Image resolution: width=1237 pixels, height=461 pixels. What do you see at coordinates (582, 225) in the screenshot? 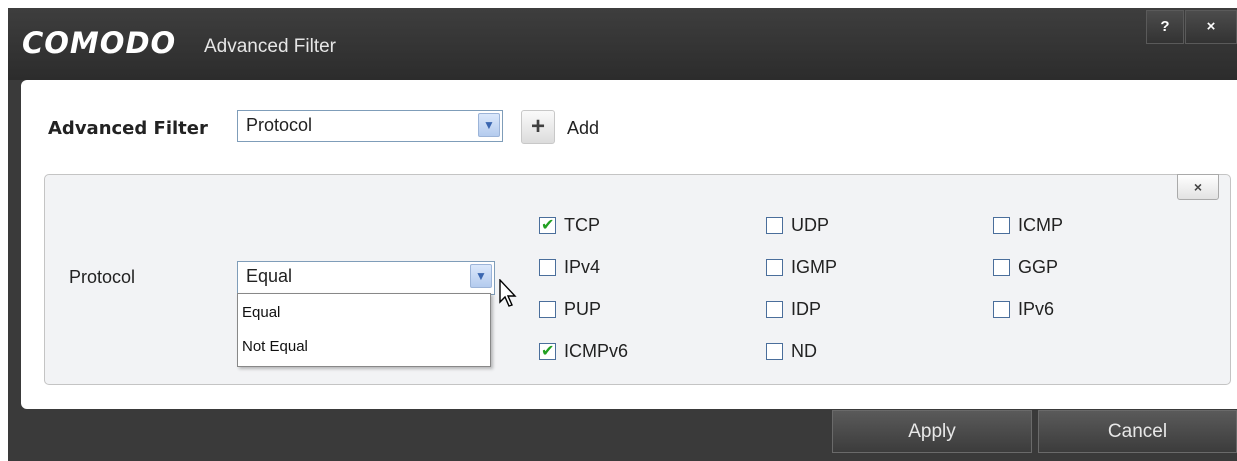
I see `protocol-label: TCP` at bounding box center [582, 225].